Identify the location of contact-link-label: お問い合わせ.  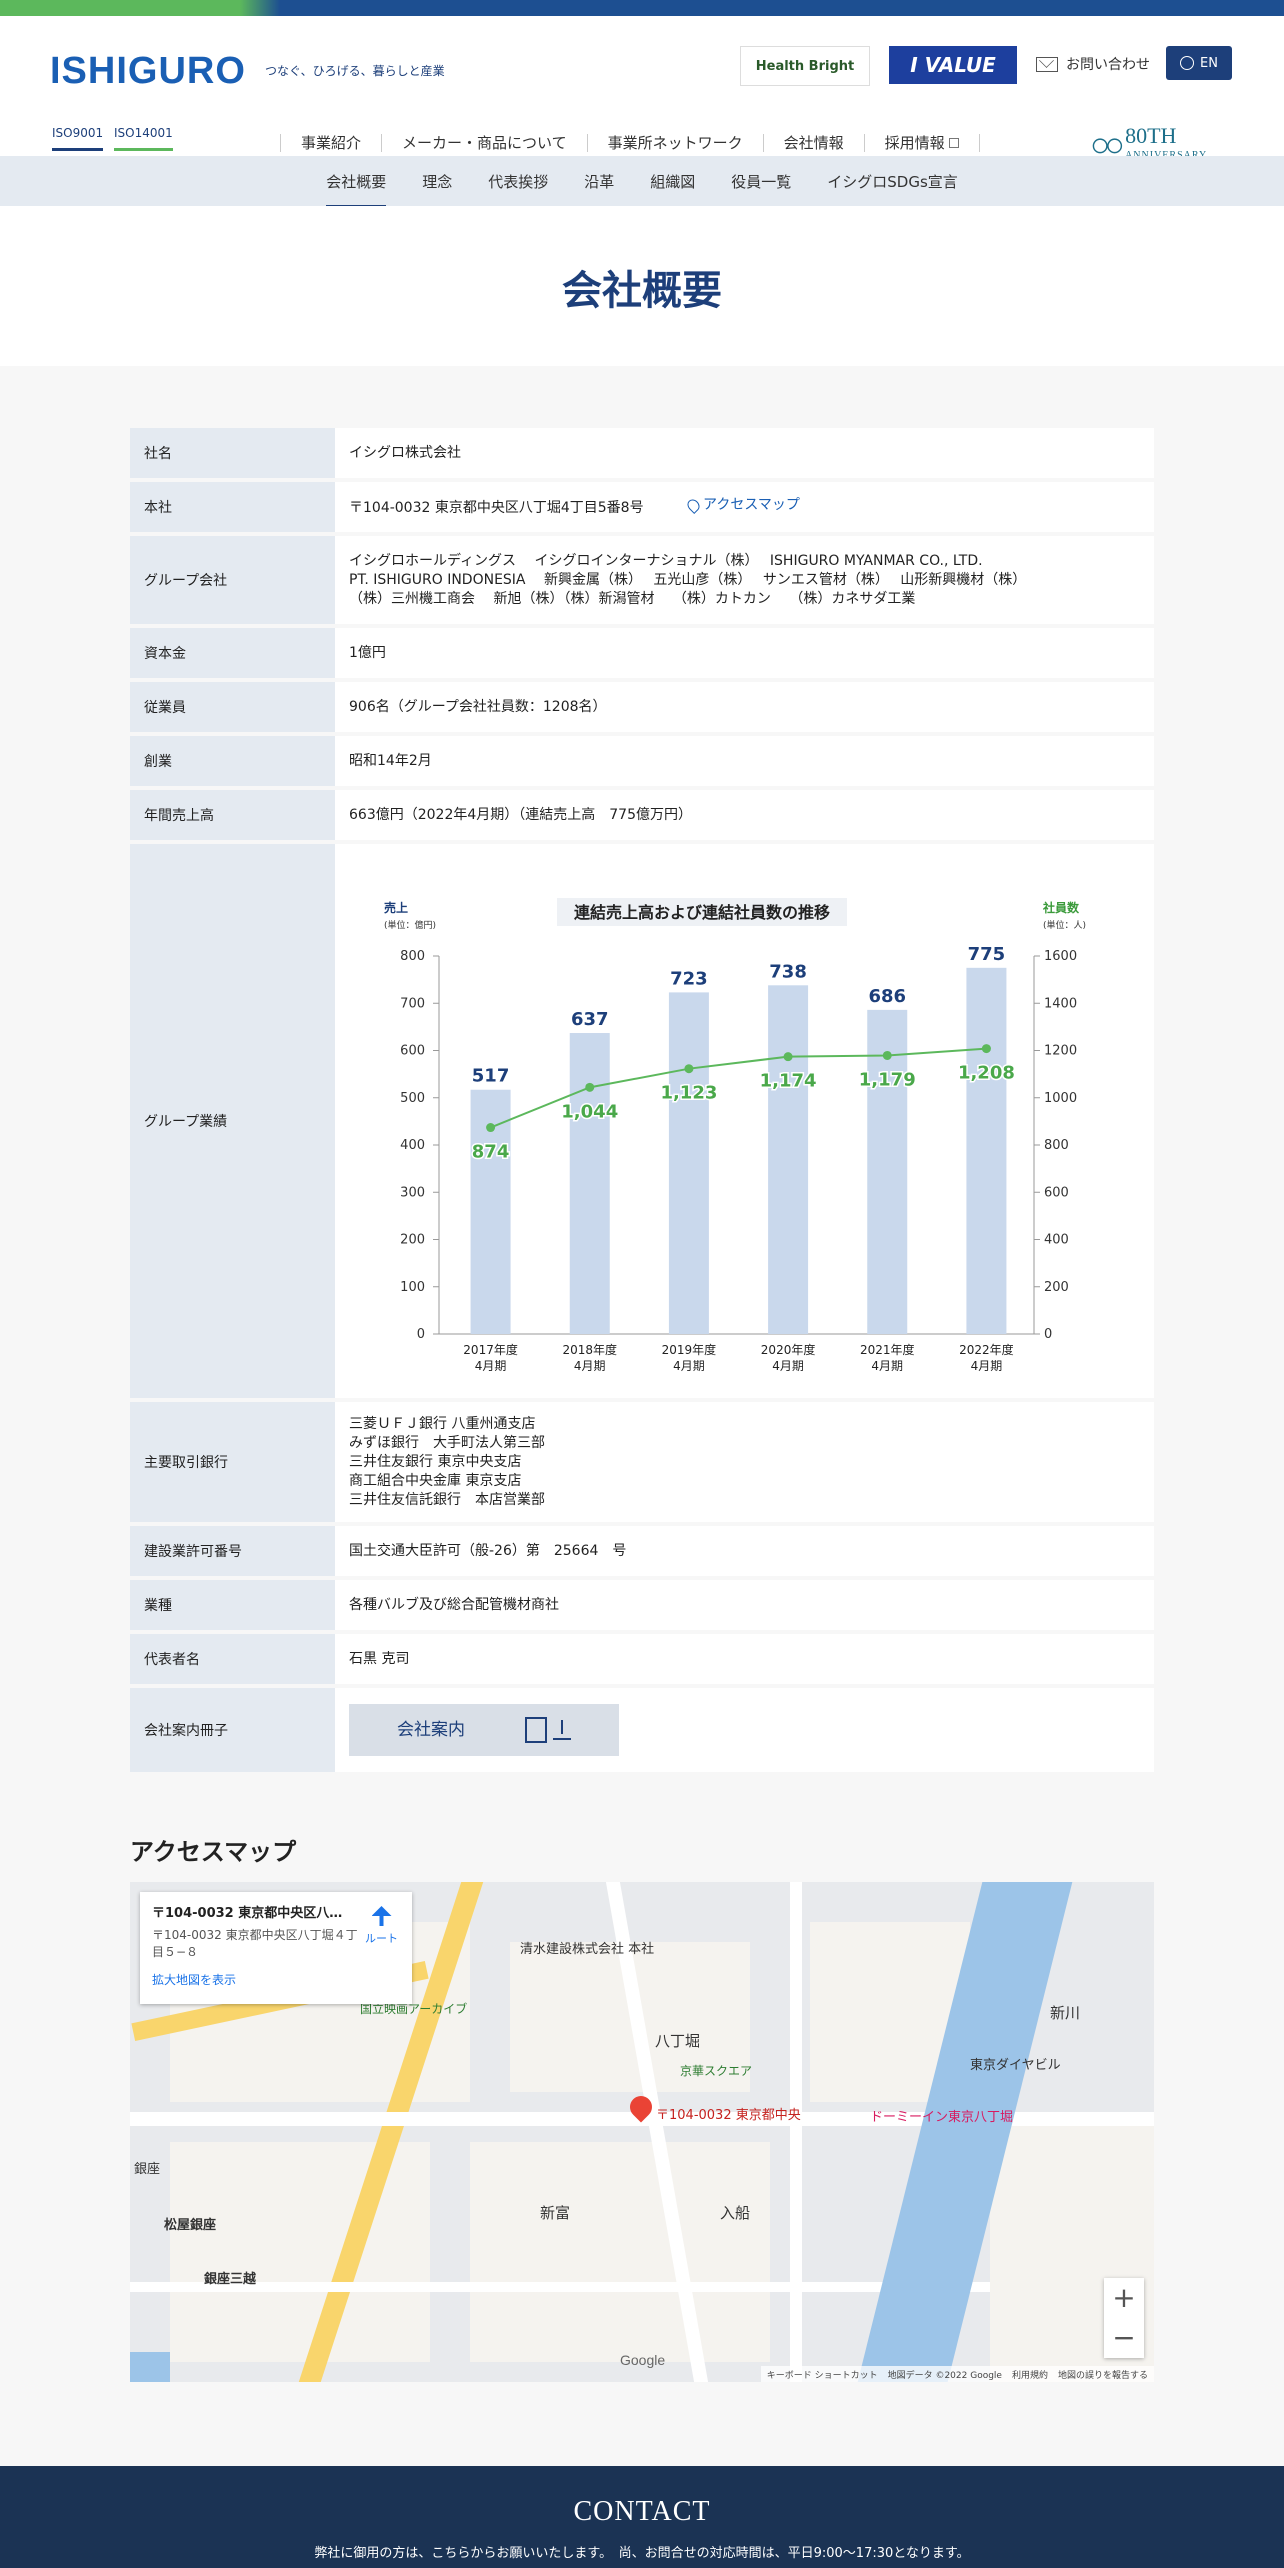
(1108, 65).